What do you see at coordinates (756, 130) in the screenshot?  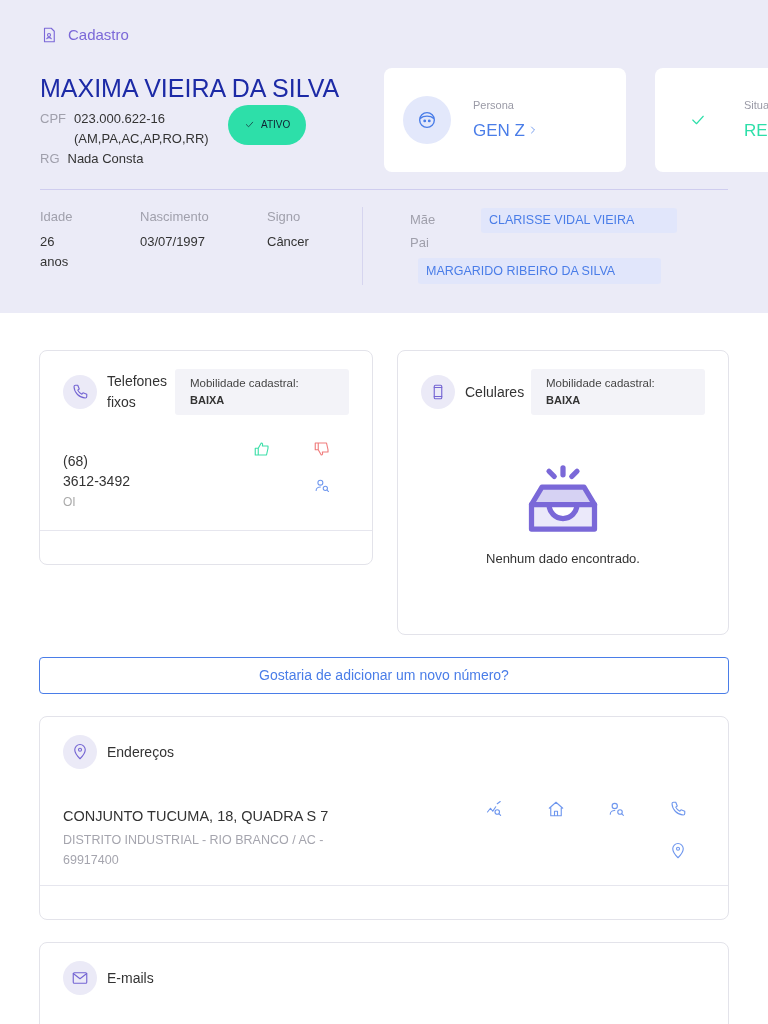 I see `card-value: RE` at bounding box center [756, 130].